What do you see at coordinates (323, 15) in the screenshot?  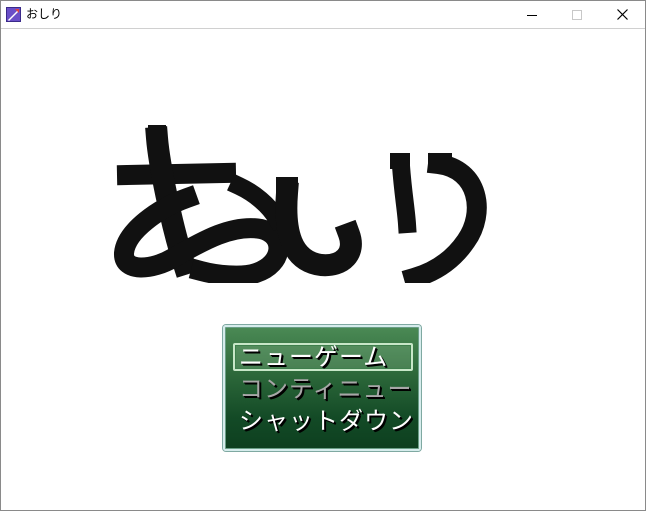 I see `title-bar: おしり` at bounding box center [323, 15].